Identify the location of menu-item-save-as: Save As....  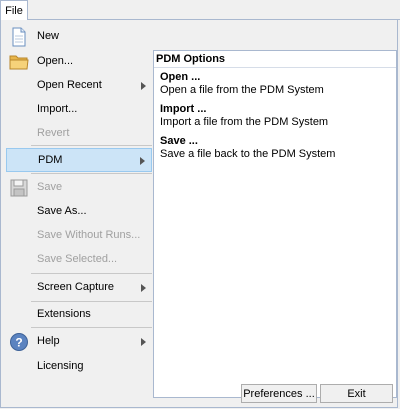
(79, 212).